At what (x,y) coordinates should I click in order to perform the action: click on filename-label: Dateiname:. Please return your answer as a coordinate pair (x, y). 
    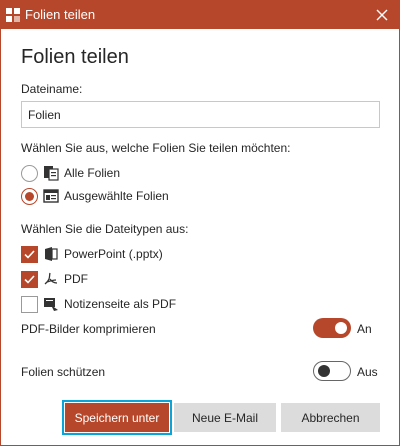
    Looking at the image, I should click on (52, 89).